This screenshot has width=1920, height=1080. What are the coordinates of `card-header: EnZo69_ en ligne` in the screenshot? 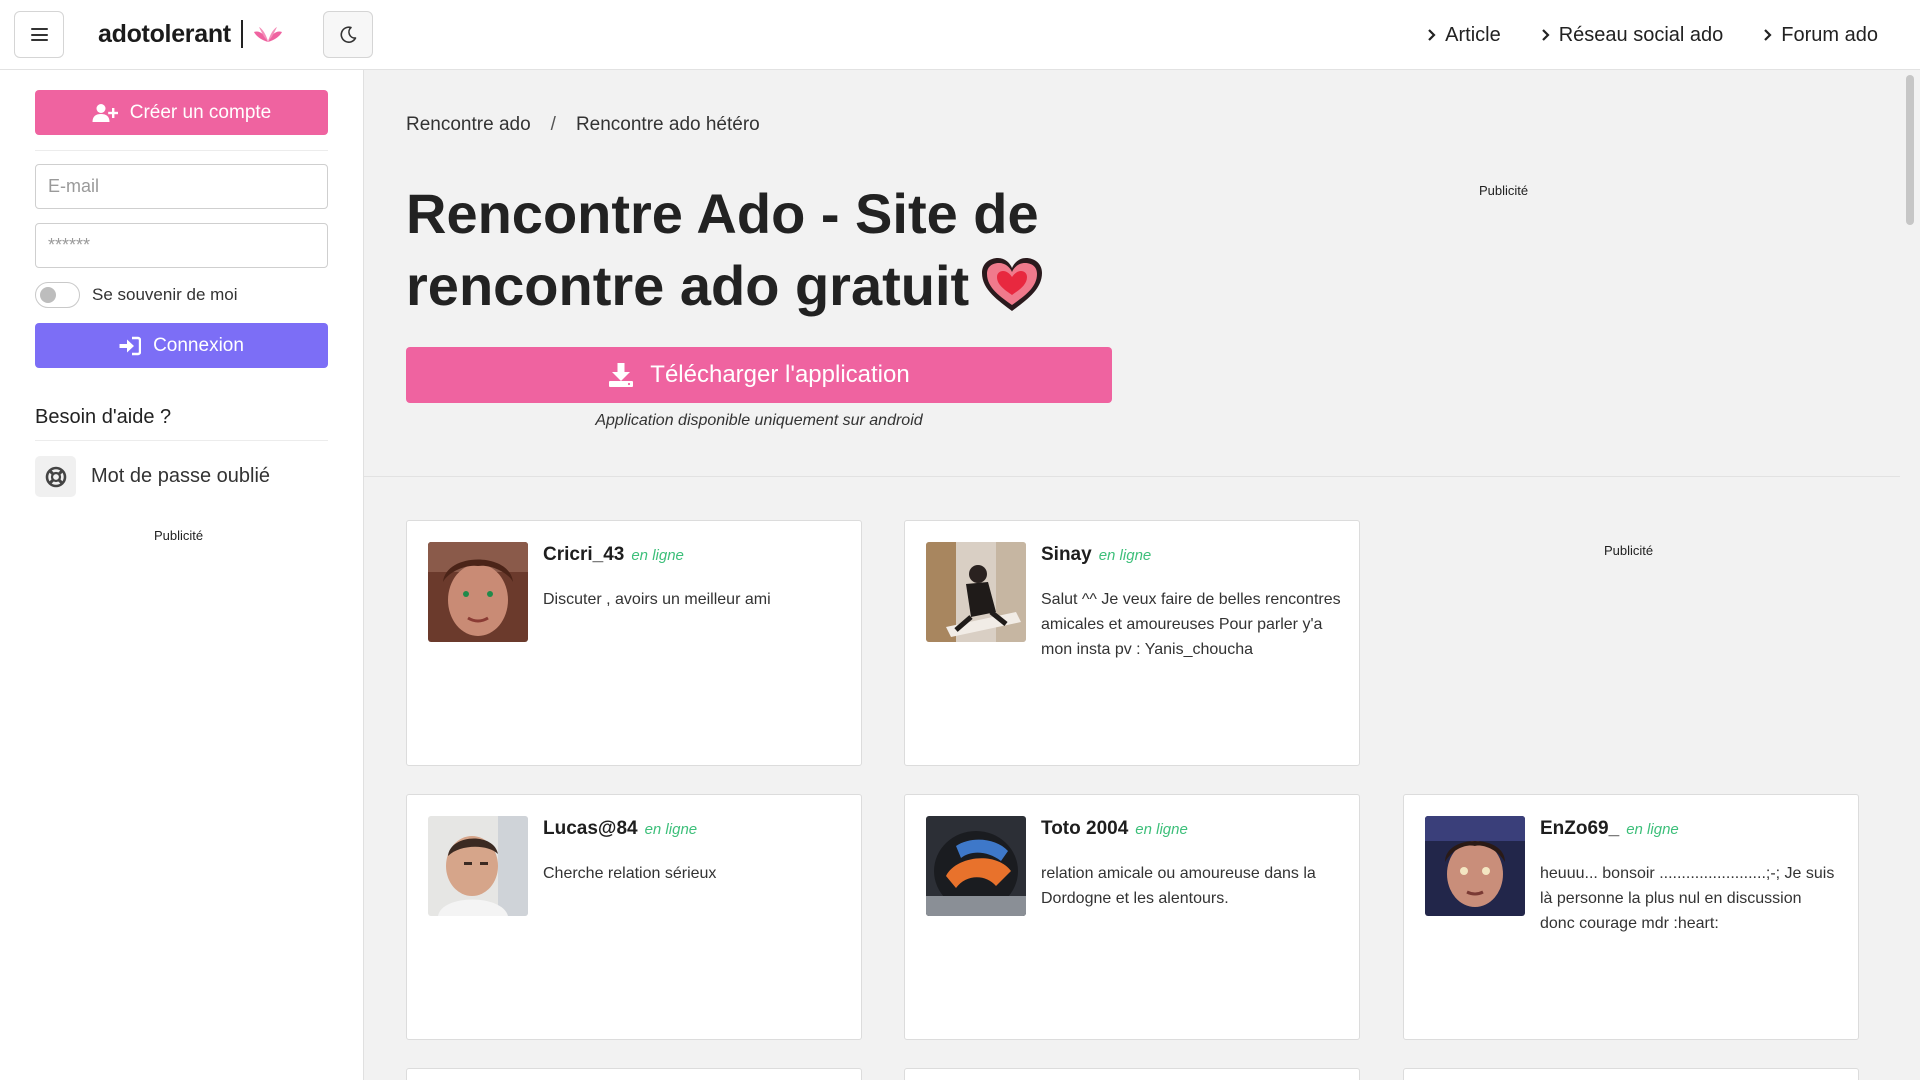 It's located at (1609, 829).